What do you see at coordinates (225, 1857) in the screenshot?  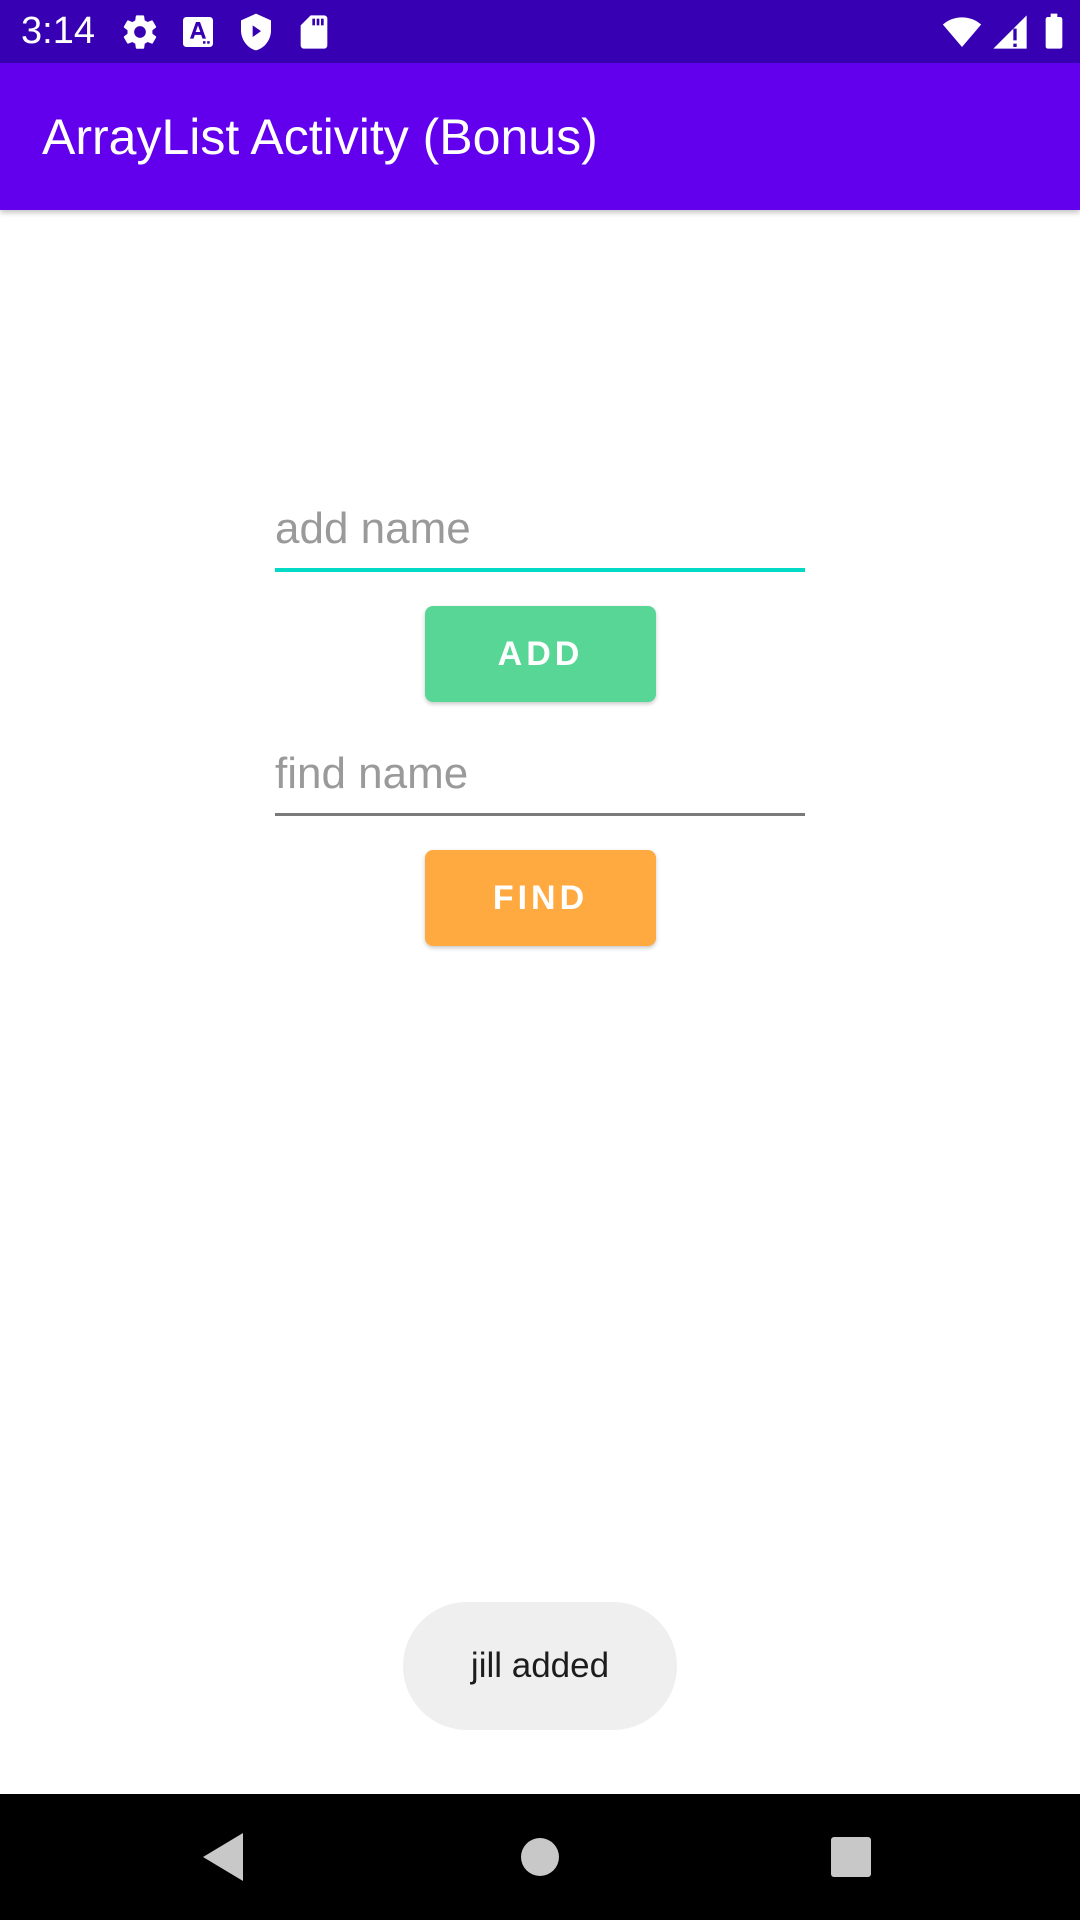 I see `back-icon` at bounding box center [225, 1857].